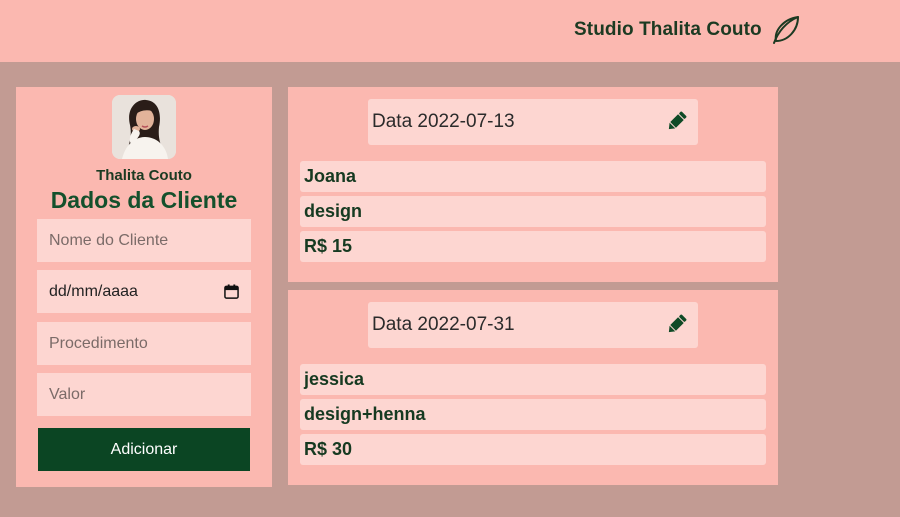  Describe the element at coordinates (144, 175) in the screenshot. I see `profile-name: Thalita Couto` at that location.